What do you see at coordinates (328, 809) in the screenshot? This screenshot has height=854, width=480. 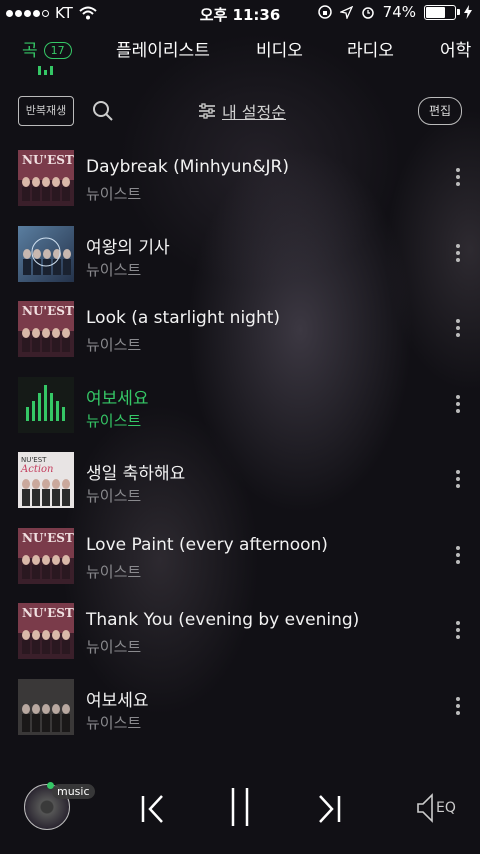 I see `next-button` at bounding box center [328, 809].